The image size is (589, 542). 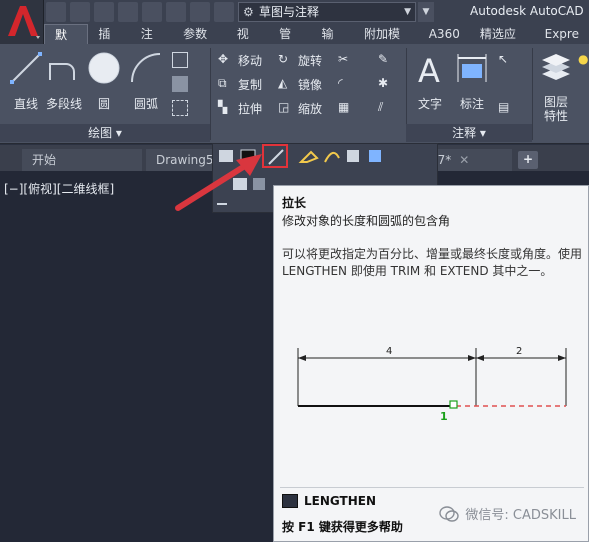 What do you see at coordinates (407, 12) in the screenshot?
I see `chevron-down-icon: ▼` at bounding box center [407, 12].